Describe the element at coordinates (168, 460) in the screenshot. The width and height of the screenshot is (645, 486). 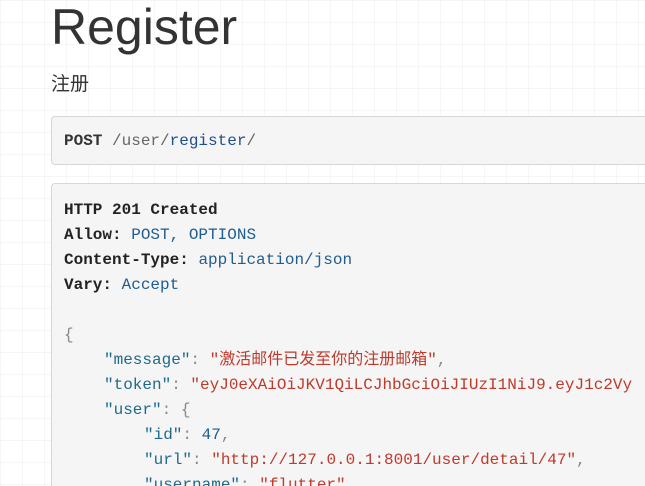
I see `json-key: "url"` at that location.